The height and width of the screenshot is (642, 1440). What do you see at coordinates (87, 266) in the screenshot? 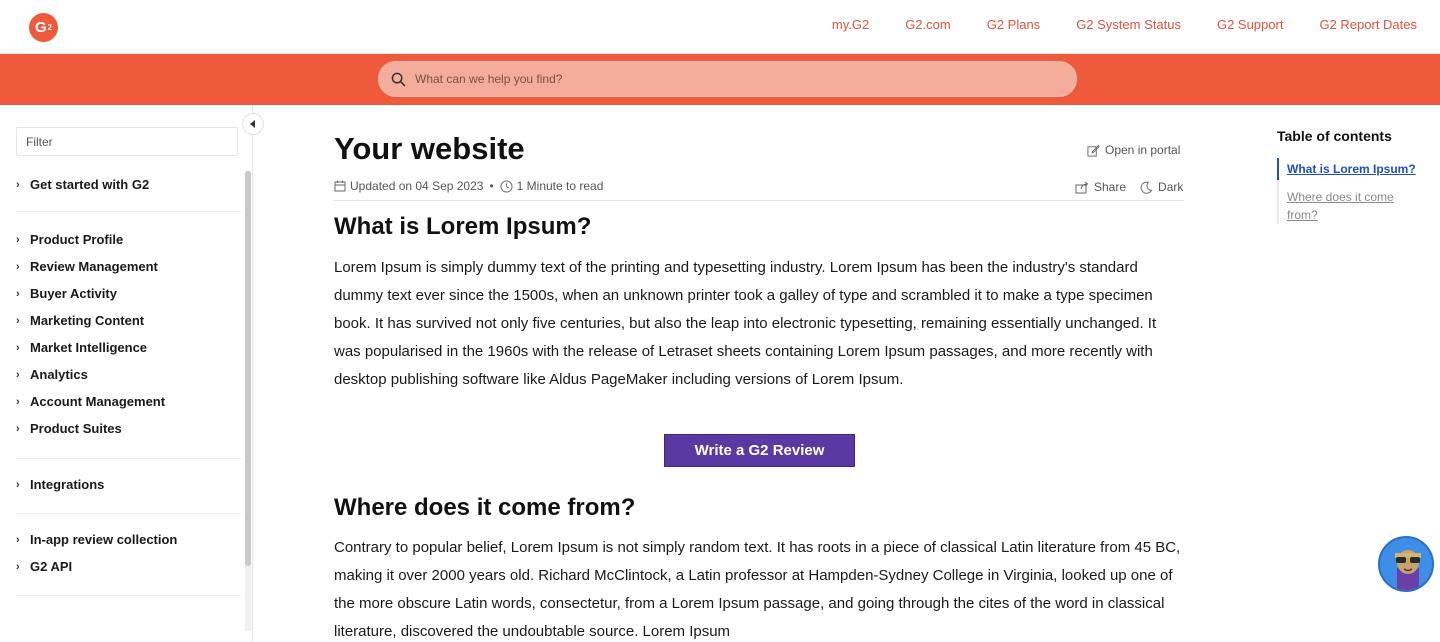
I see `sidebar-item-review-management: › Review Management` at bounding box center [87, 266].